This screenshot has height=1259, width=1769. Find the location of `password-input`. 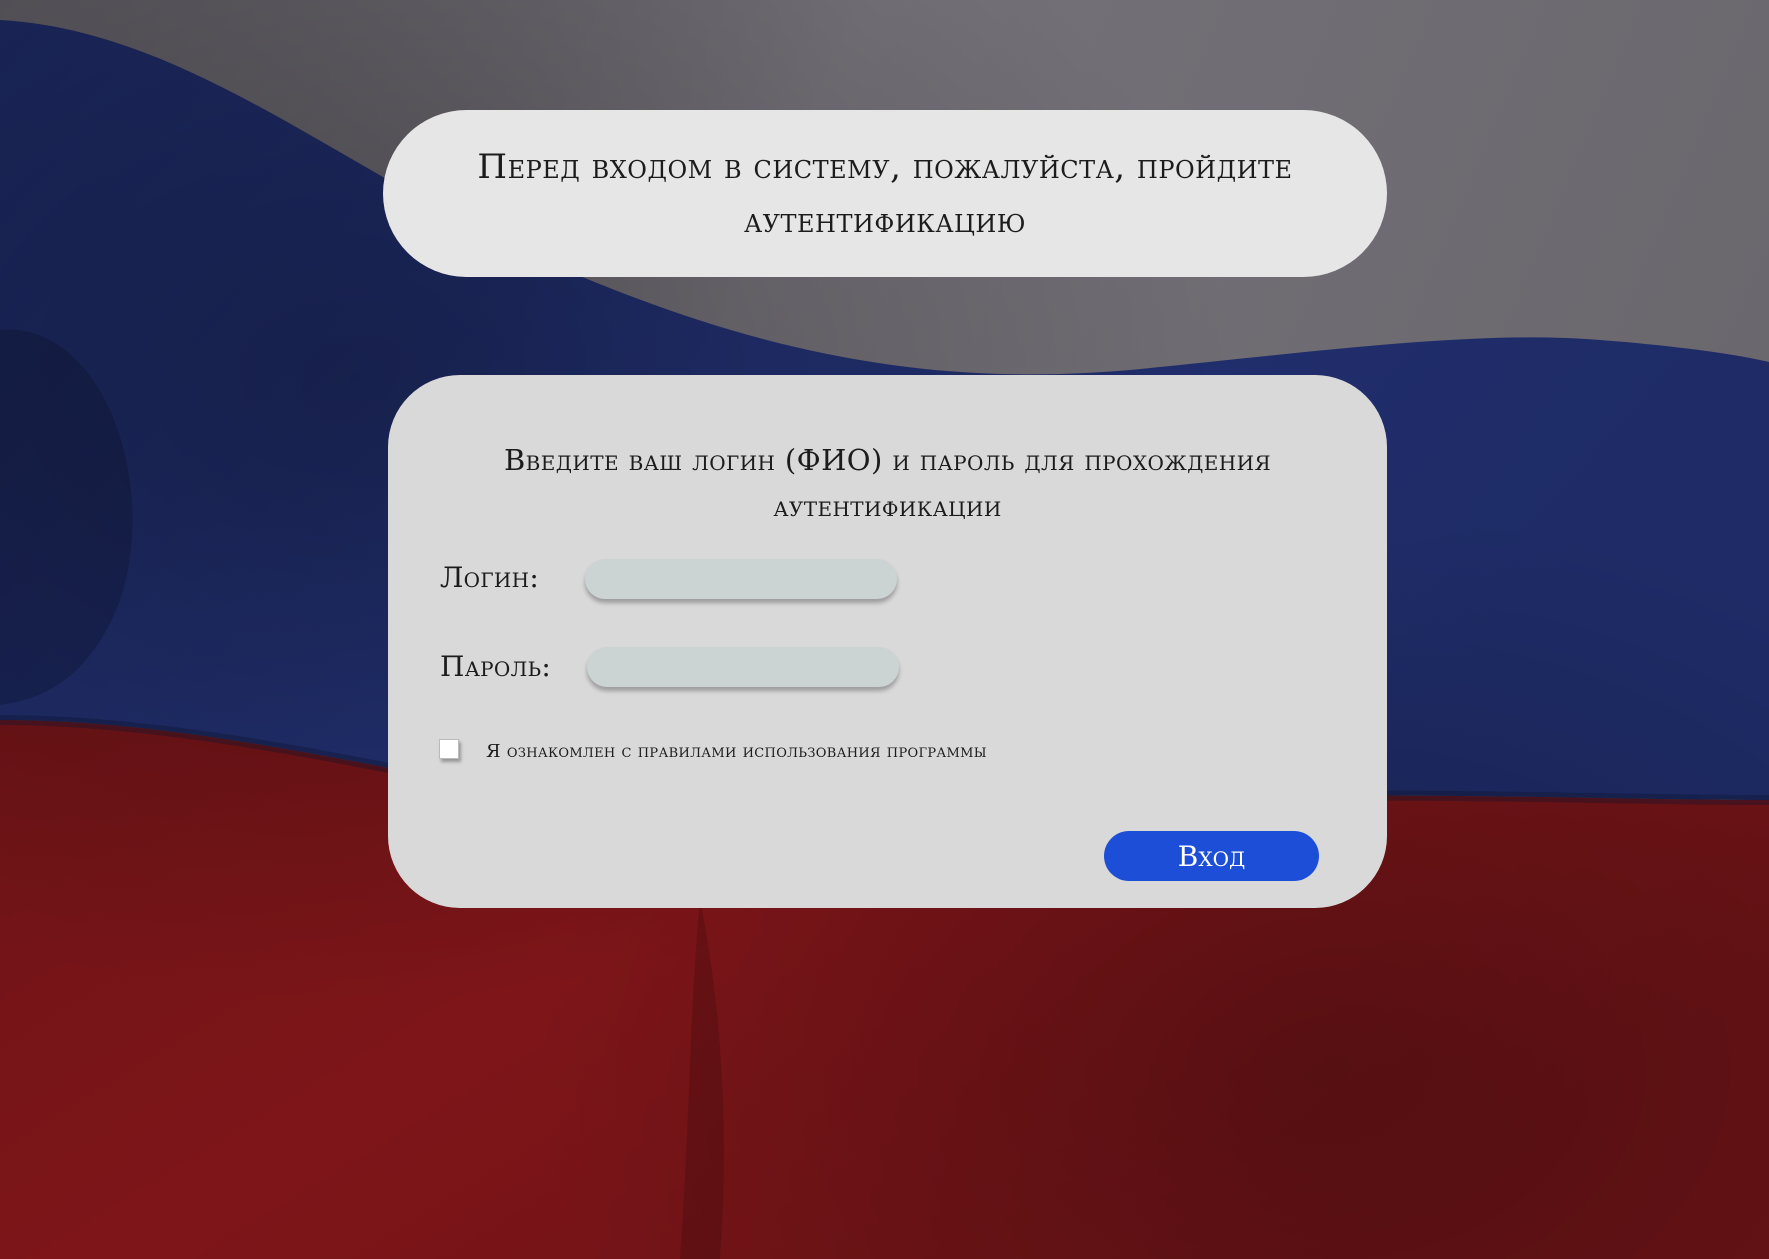

password-input is located at coordinates (743, 667).